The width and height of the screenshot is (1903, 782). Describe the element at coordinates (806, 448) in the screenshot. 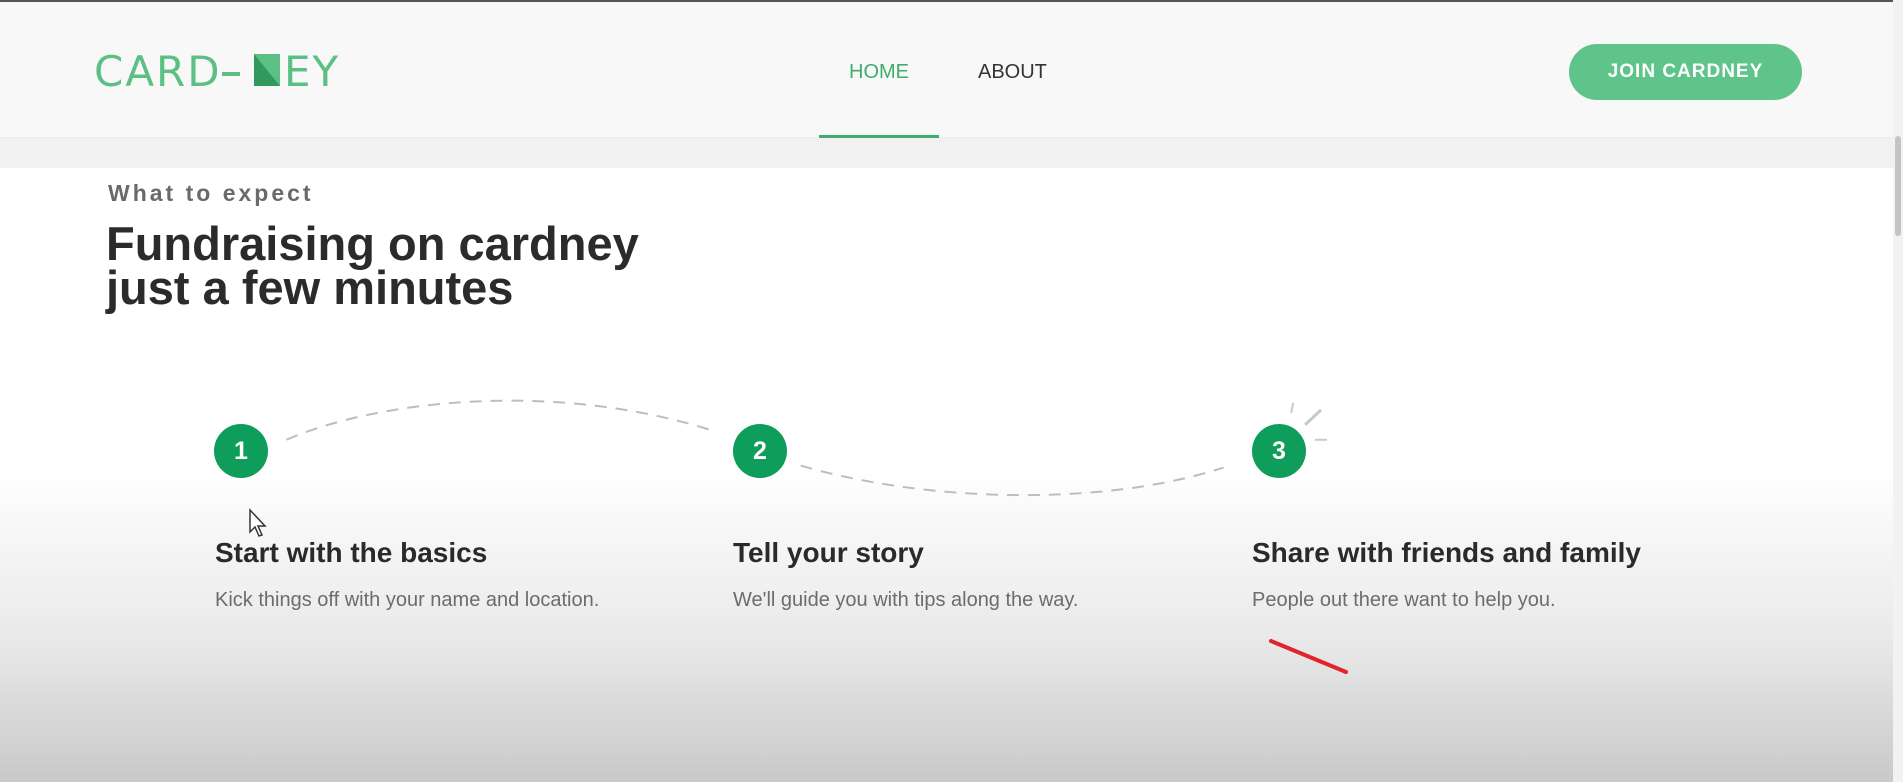

I see `steps-connector-curve` at that location.